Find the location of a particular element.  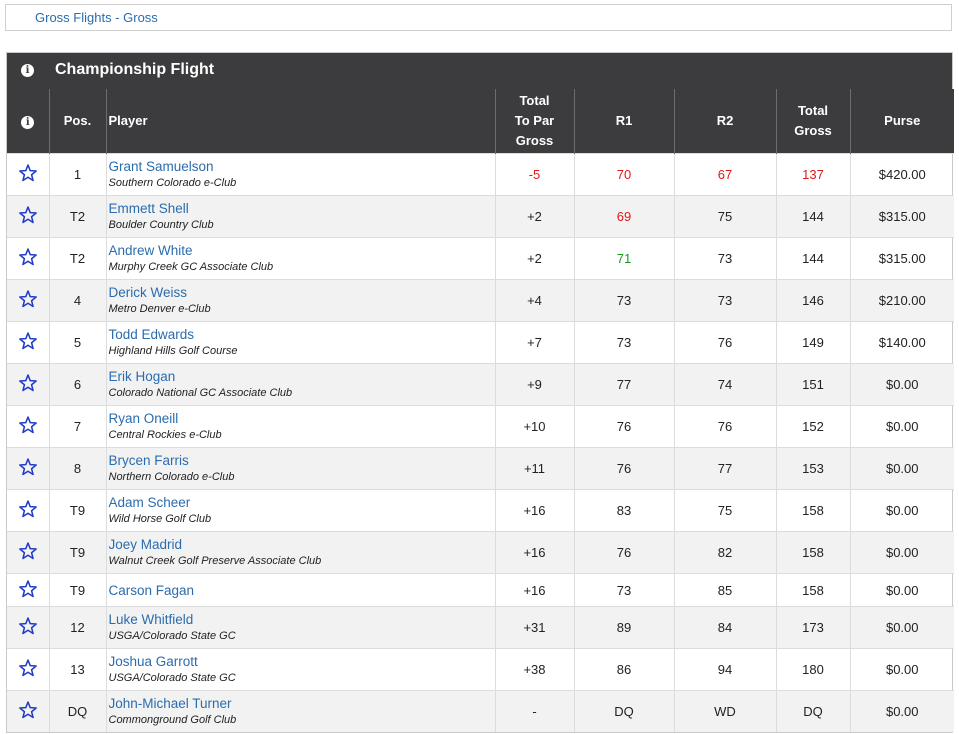

purse-column-header: Purse is located at coordinates (901, 121).